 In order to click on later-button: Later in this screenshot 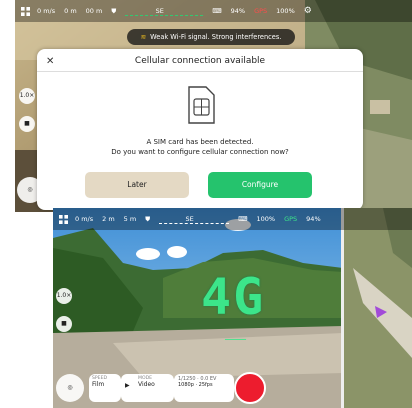, I will do `click(137, 185)`.